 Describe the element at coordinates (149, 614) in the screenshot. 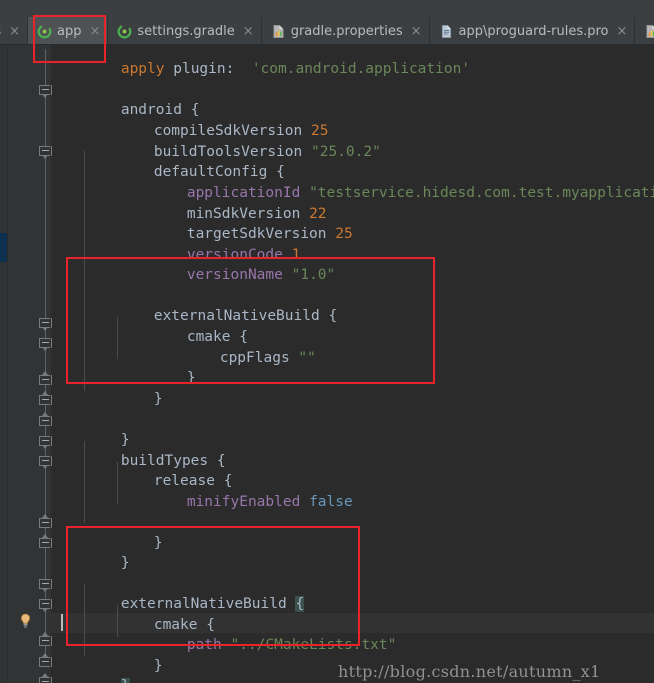

I see `code-line-27: cmake {` at that location.